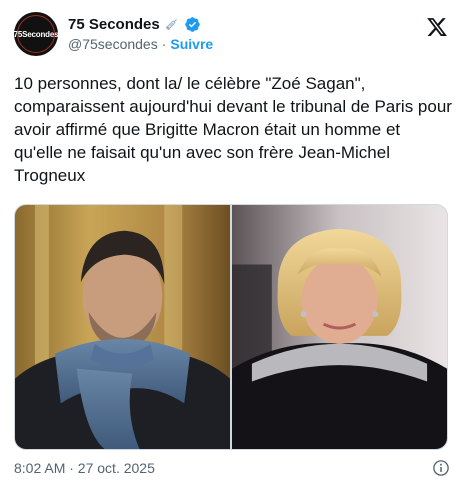  I want to click on x-logo-icon, so click(437, 27).